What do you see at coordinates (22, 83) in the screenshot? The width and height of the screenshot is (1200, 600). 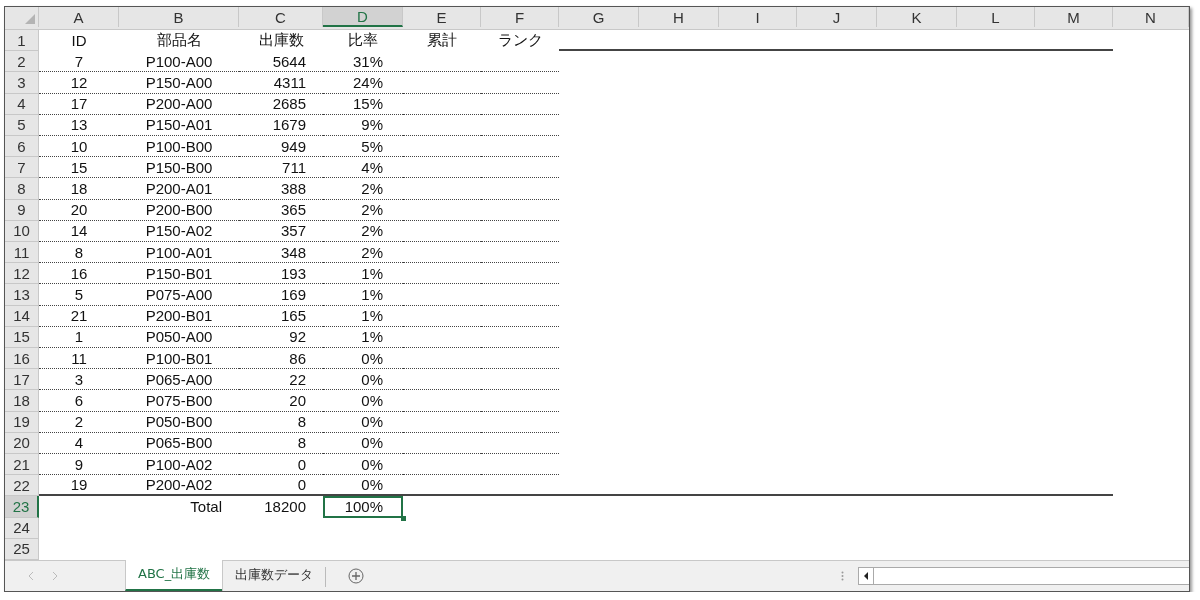 I see `row-header: 3` at bounding box center [22, 83].